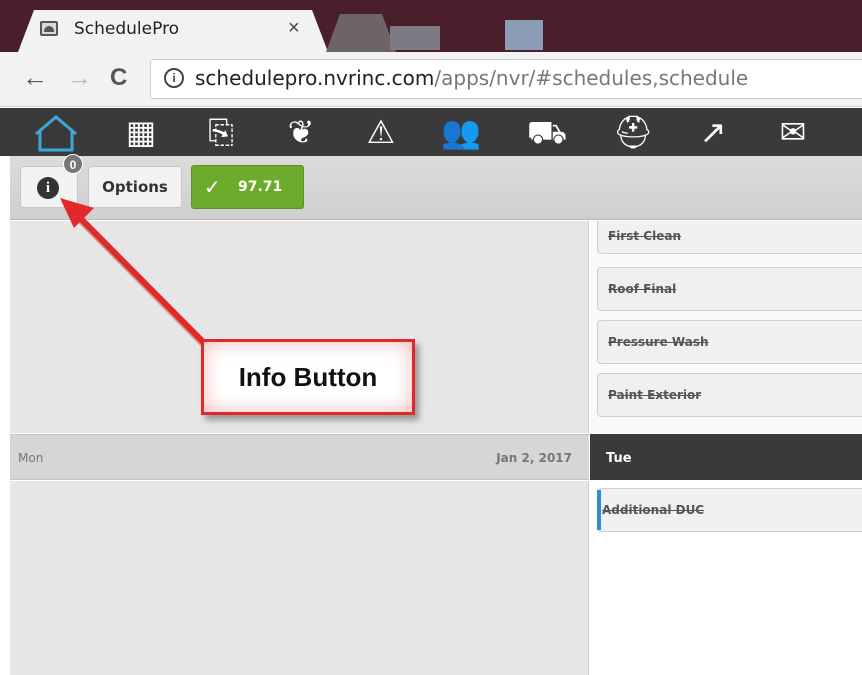 The image size is (862, 675). What do you see at coordinates (633, 132) in the screenshot?
I see `hard-hat-icon: ⛑` at bounding box center [633, 132].